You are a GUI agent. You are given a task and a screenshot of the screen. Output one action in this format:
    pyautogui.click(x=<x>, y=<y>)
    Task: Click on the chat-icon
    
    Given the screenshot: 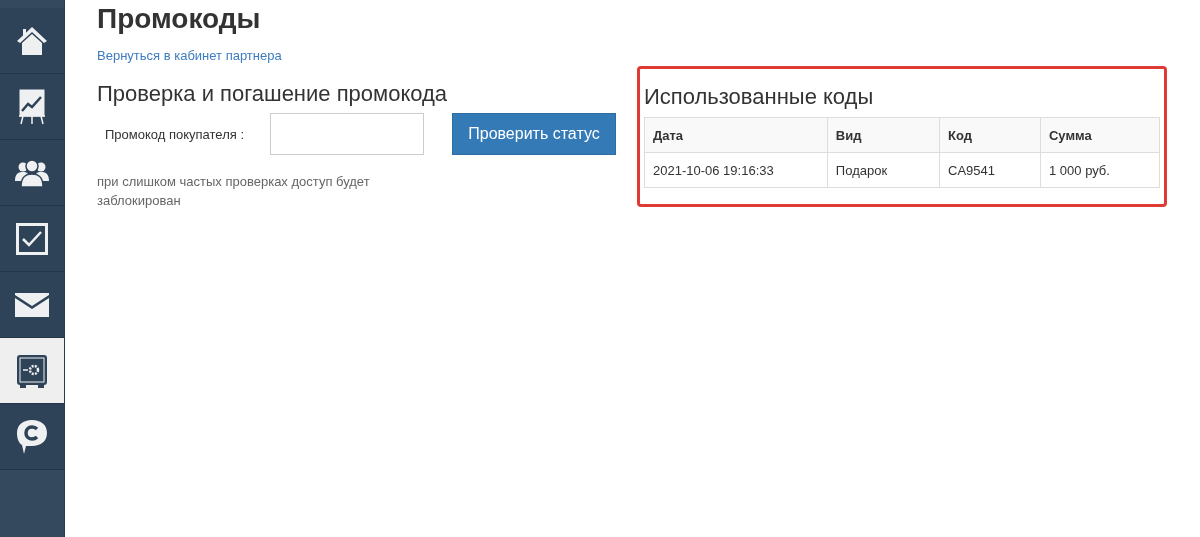 What is the action you would take?
    pyautogui.click(x=32, y=436)
    